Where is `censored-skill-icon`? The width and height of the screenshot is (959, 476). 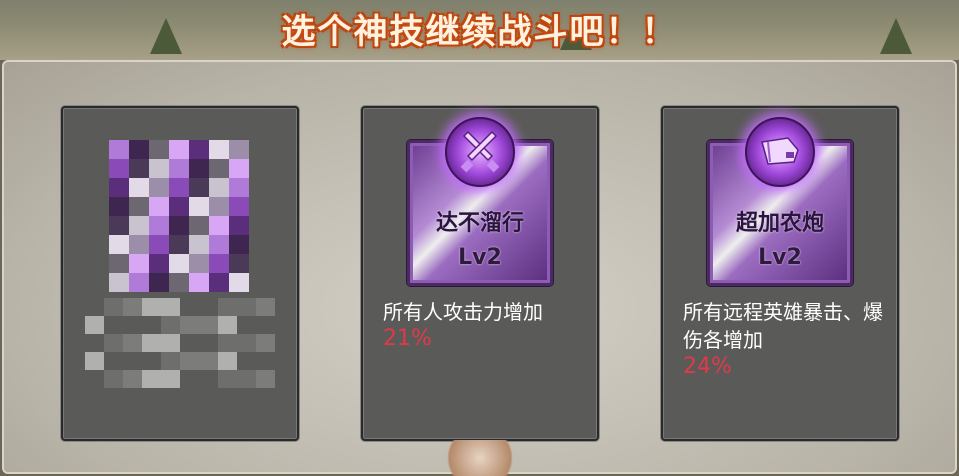
censored-skill-icon is located at coordinates (179, 216).